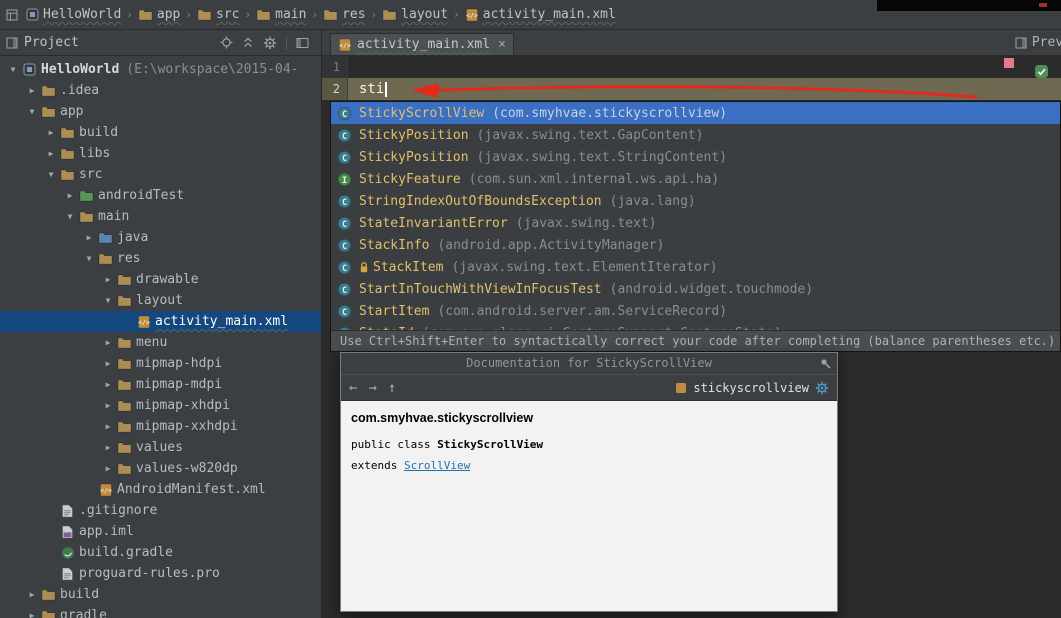 Image resolution: width=1061 pixels, height=618 pixels. Describe the element at coordinates (751, 388) in the screenshot. I see `doc-search-text: stickyscrollview` at that location.